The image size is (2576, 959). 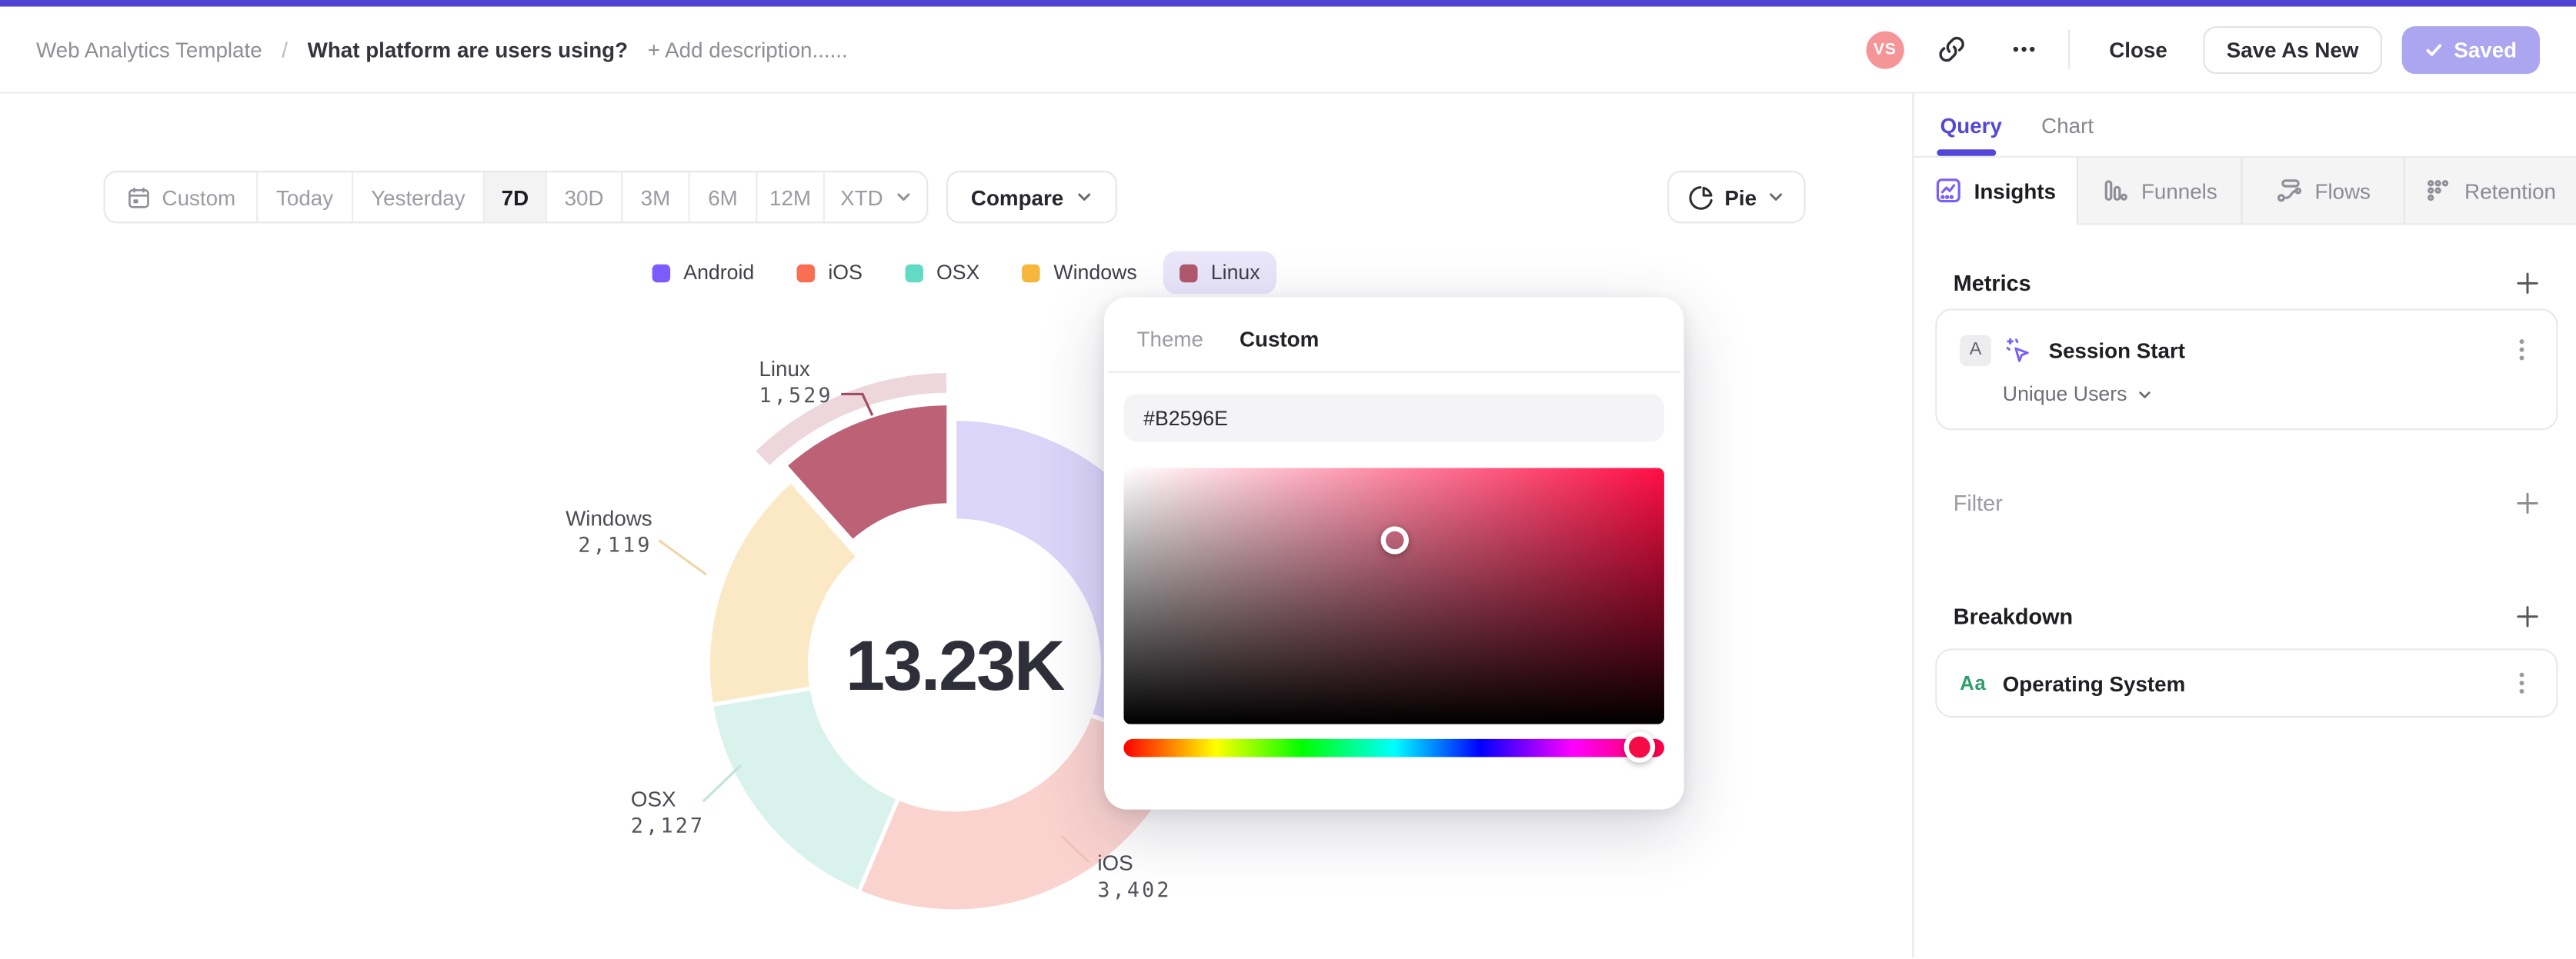 I want to click on tab-retention-label: Retention, so click(x=2510, y=190).